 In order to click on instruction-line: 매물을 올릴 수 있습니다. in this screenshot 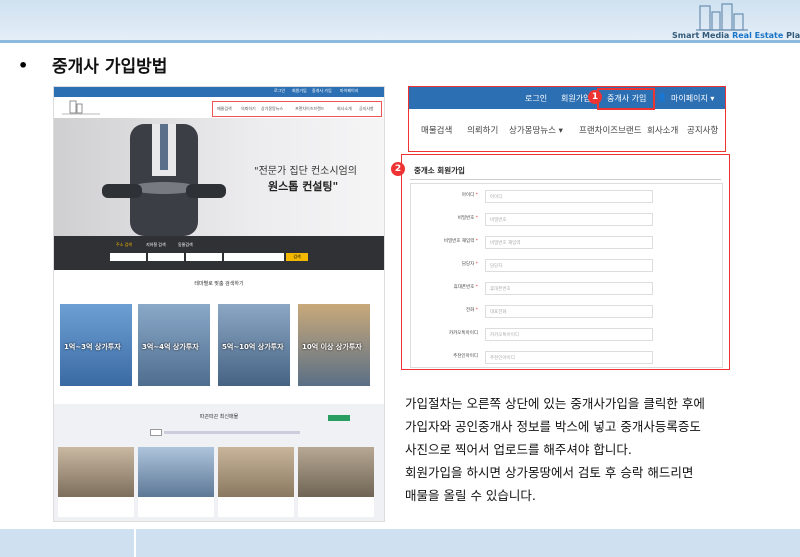, I will do `click(470, 495)`.